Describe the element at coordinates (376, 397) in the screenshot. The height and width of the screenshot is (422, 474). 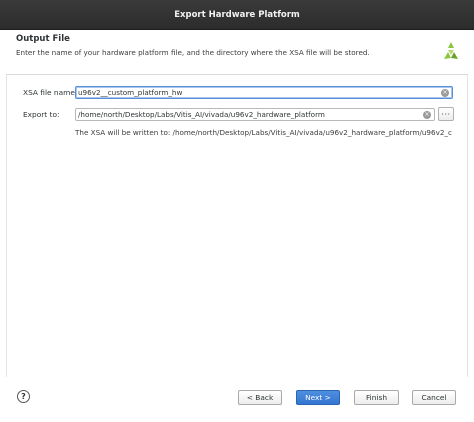
I see `finish-button: Finish` at that location.